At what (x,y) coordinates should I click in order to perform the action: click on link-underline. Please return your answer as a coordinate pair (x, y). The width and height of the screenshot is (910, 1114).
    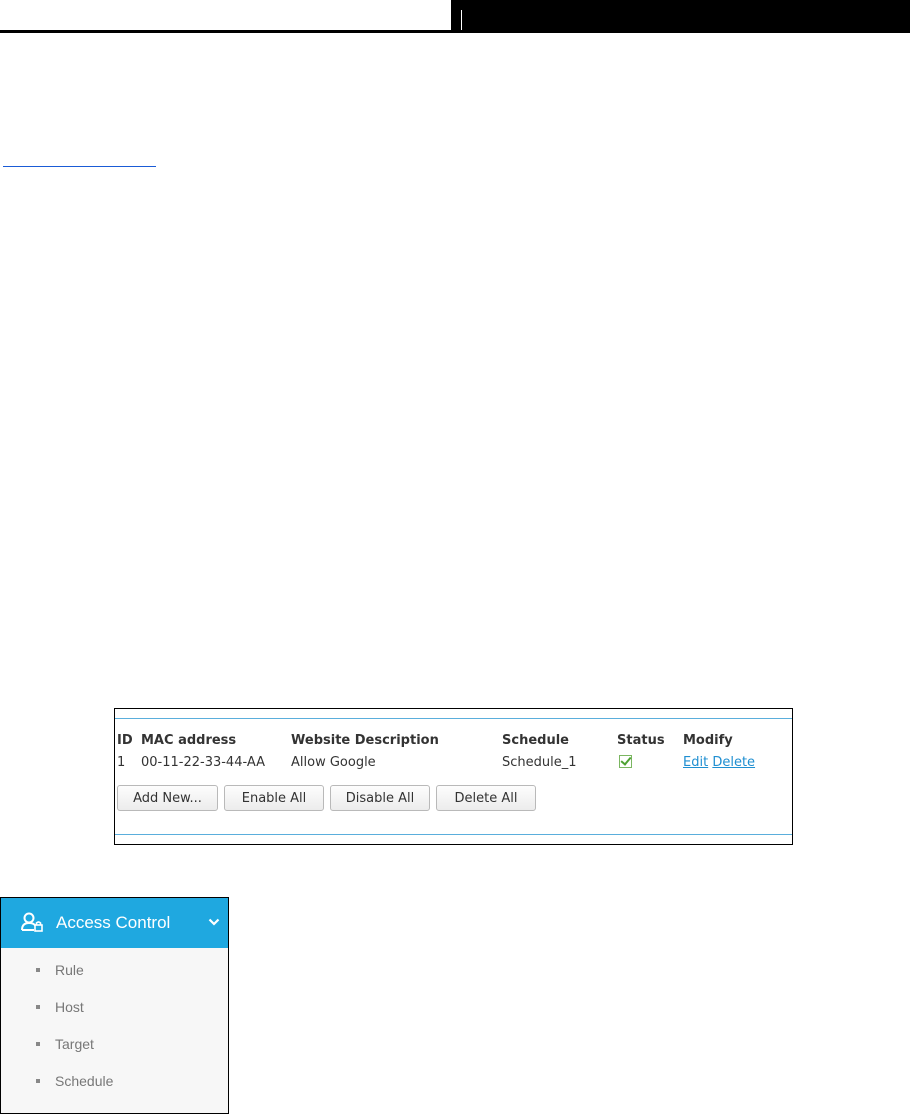
    Looking at the image, I should click on (79, 166).